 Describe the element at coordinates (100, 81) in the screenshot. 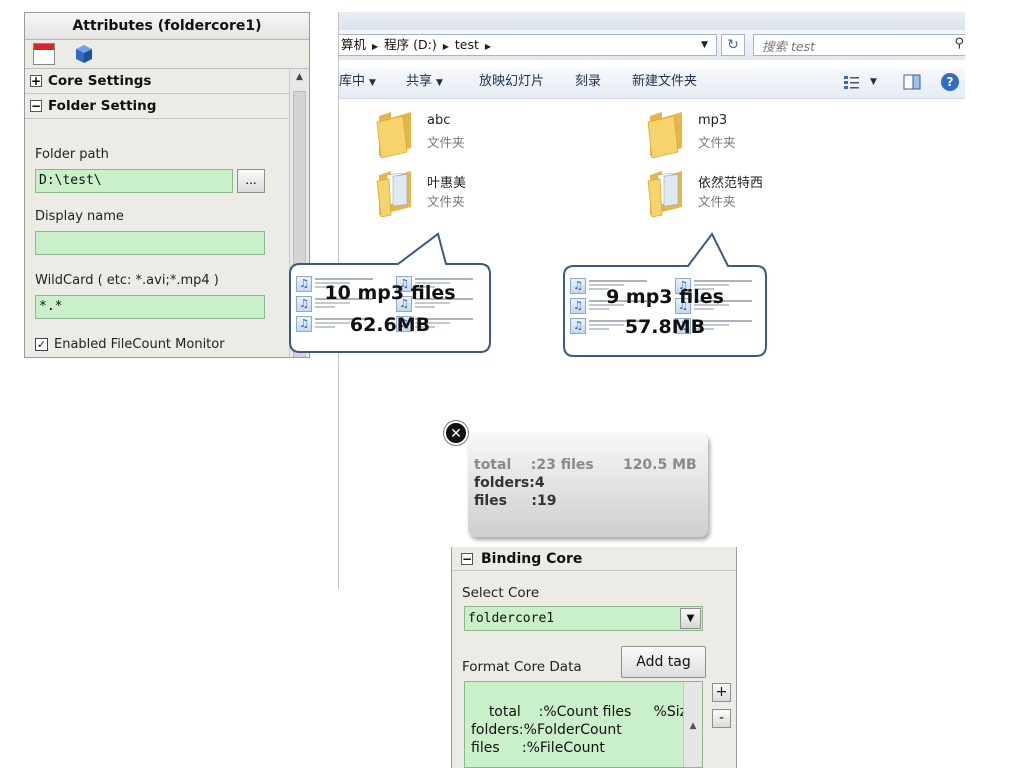

I see `core-settings-label: Core Settings` at that location.